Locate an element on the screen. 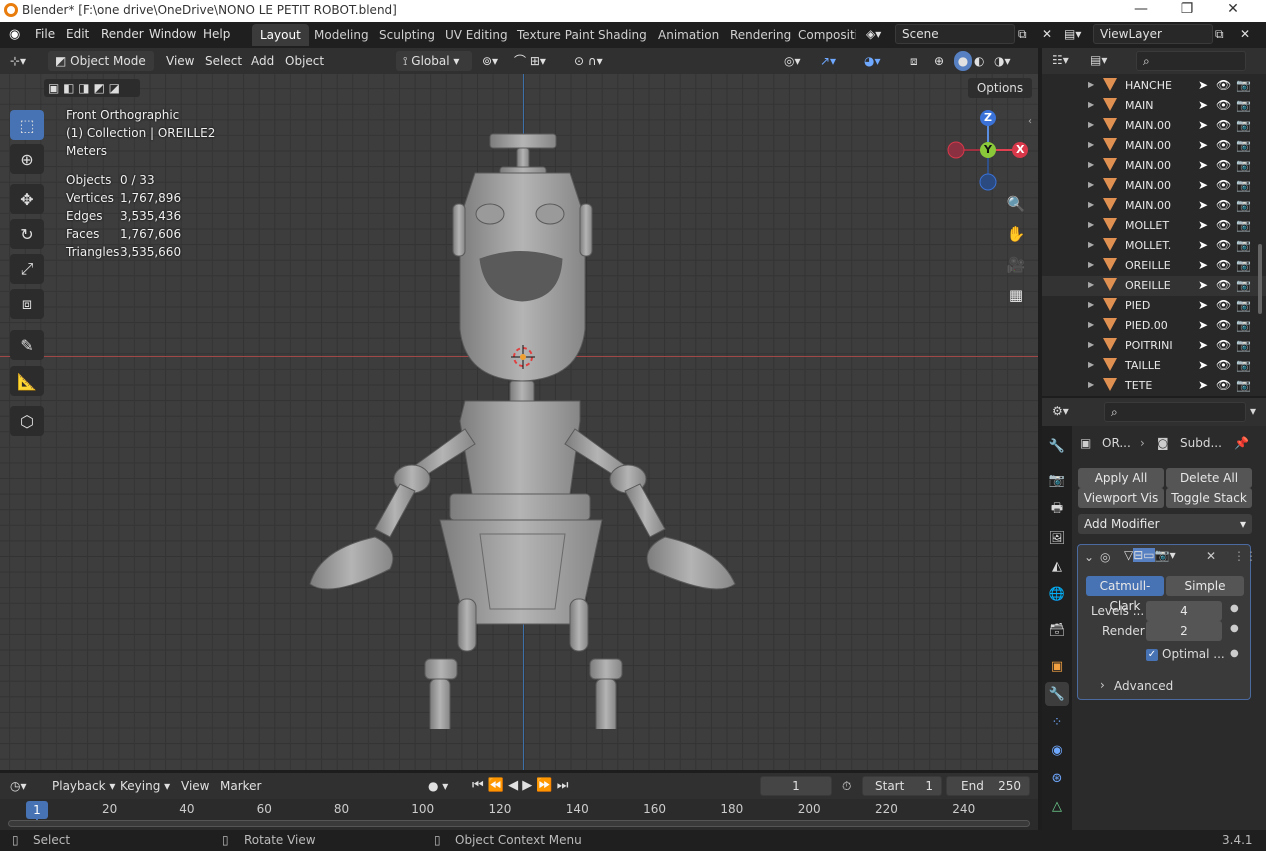 This screenshot has width=1266, height=851. outliner-row: ▶ POITRINI ➤ 👁 📷 is located at coordinates (1154, 346).